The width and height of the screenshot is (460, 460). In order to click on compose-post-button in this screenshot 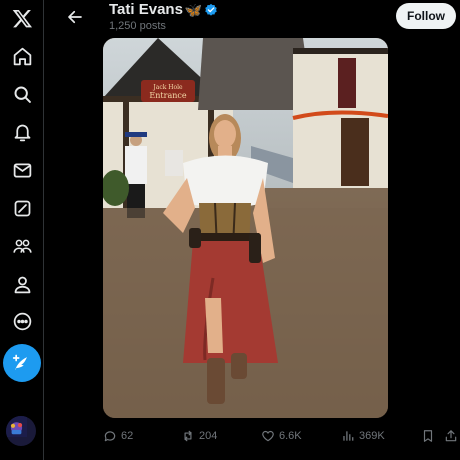, I will do `click(22, 363)`.